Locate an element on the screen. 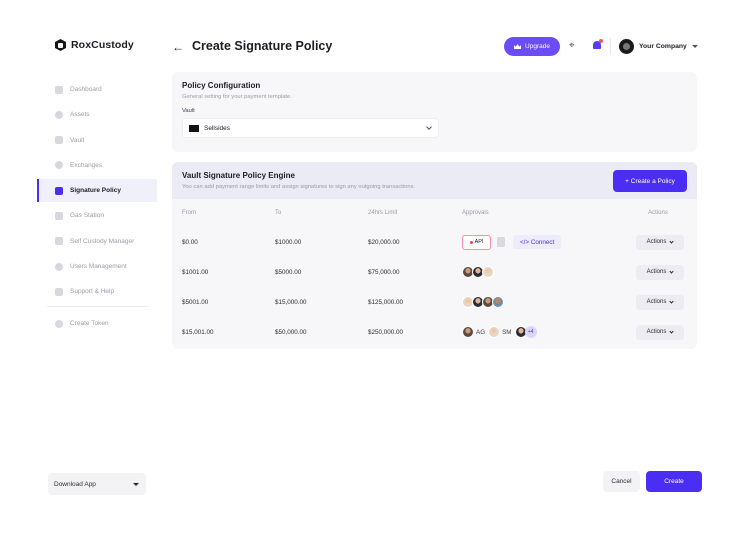  sidebar-item-label: Create Token is located at coordinates (89, 324).